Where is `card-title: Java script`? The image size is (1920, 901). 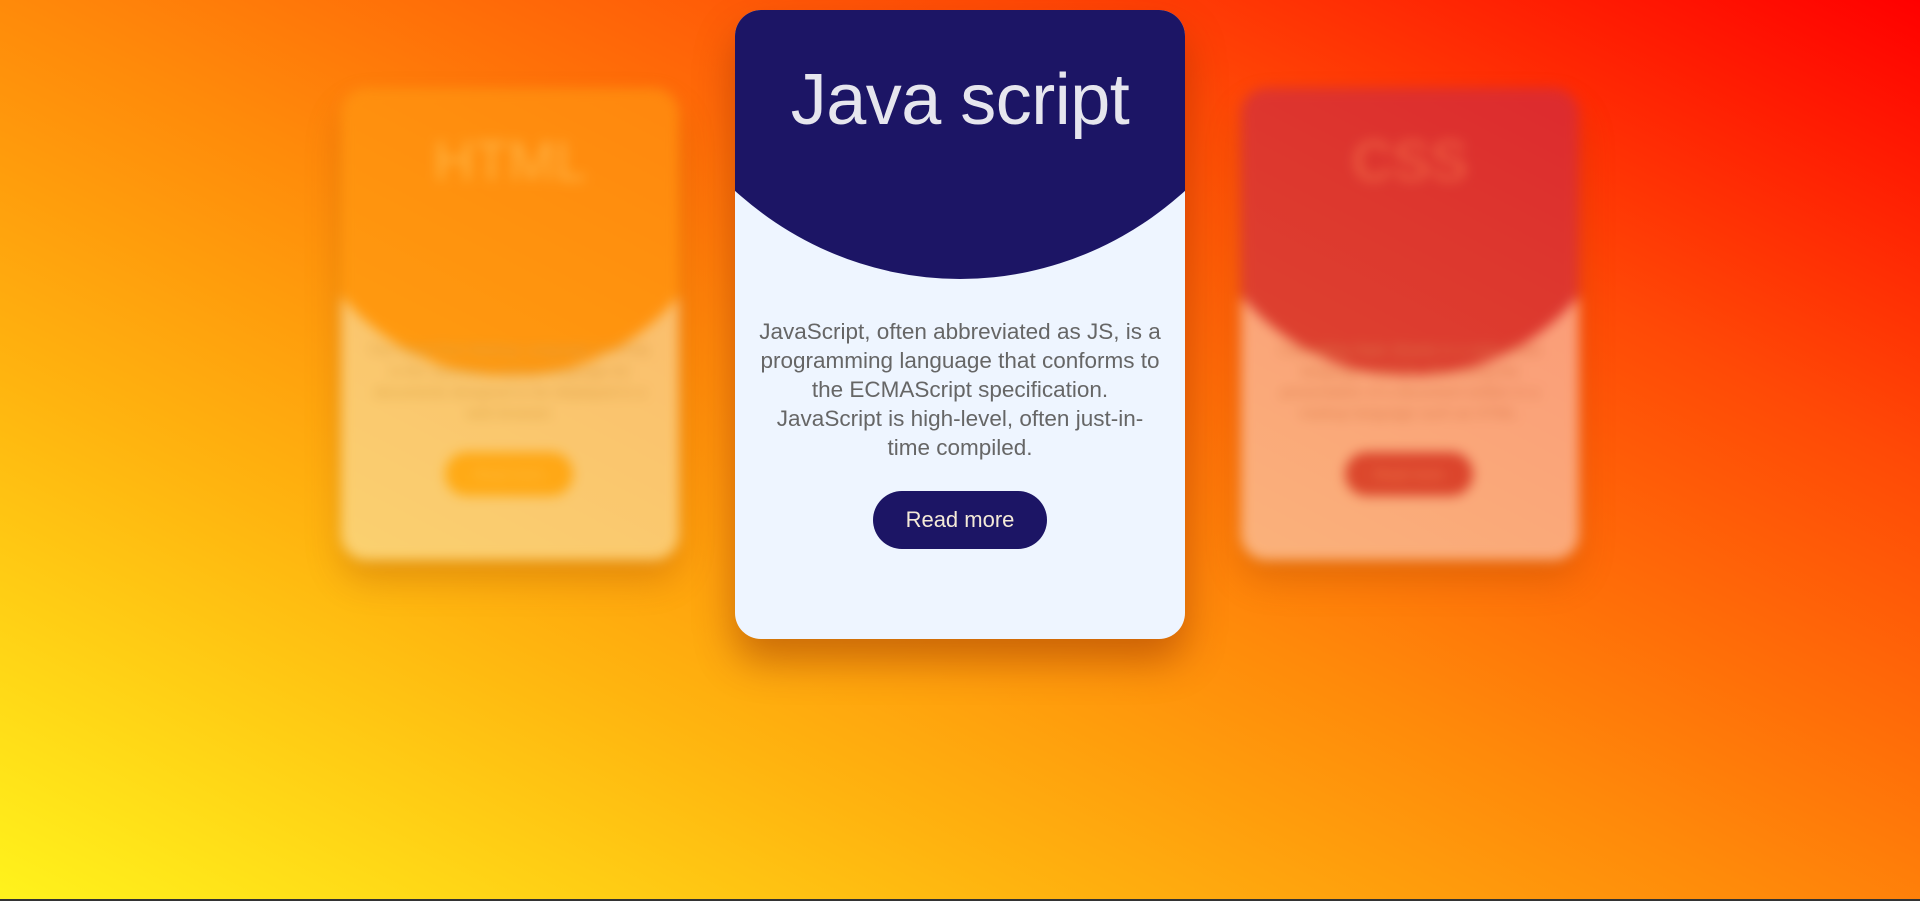 card-title: Java script is located at coordinates (960, 100).